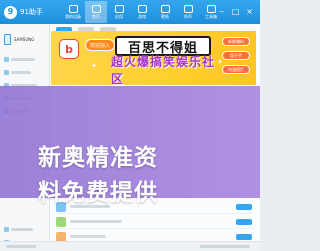 The image size is (320, 251). I want to click on banner-app-logo-icon: b, so click(69, 49).